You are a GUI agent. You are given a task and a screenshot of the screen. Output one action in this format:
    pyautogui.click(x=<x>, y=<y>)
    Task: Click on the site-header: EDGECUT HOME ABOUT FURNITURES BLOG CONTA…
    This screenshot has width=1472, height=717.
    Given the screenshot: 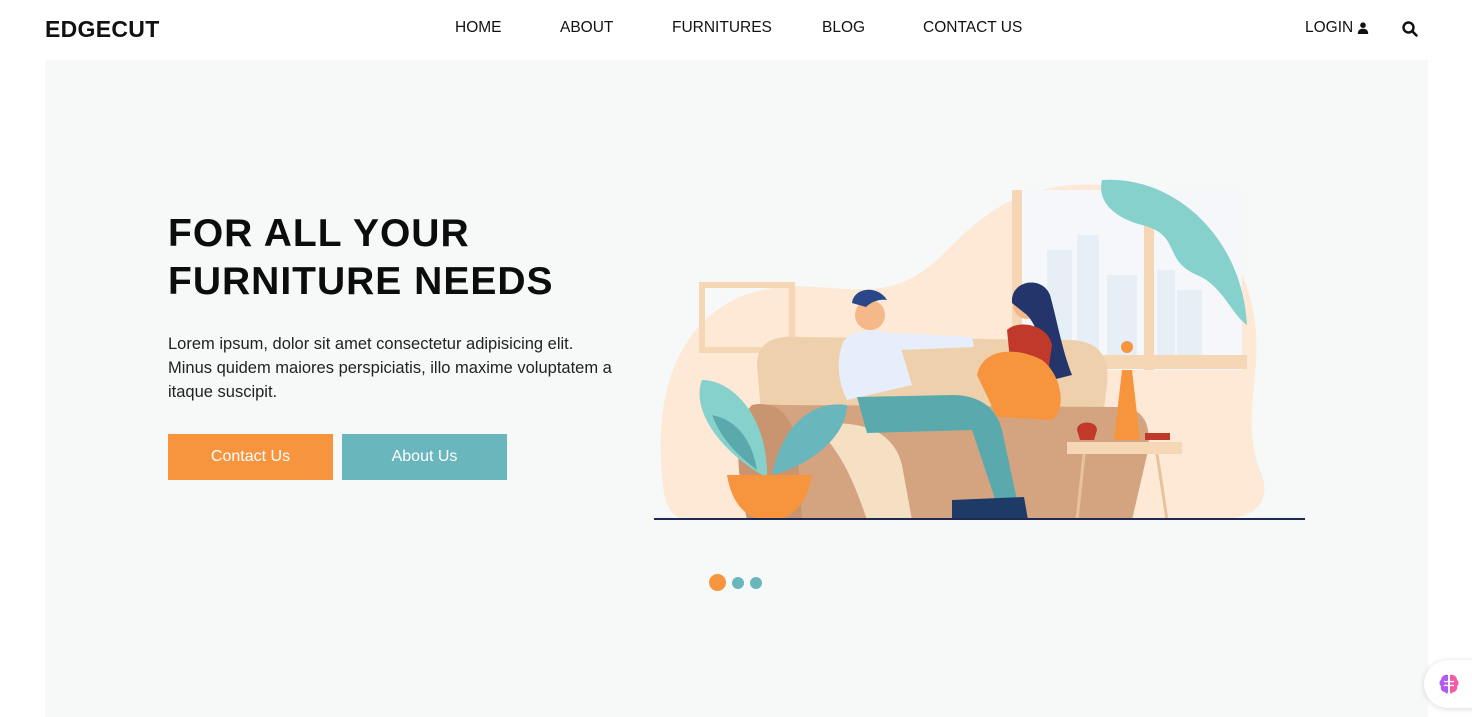 What is the action you would take?
    pyautogui.click(x=736, y=29)
    